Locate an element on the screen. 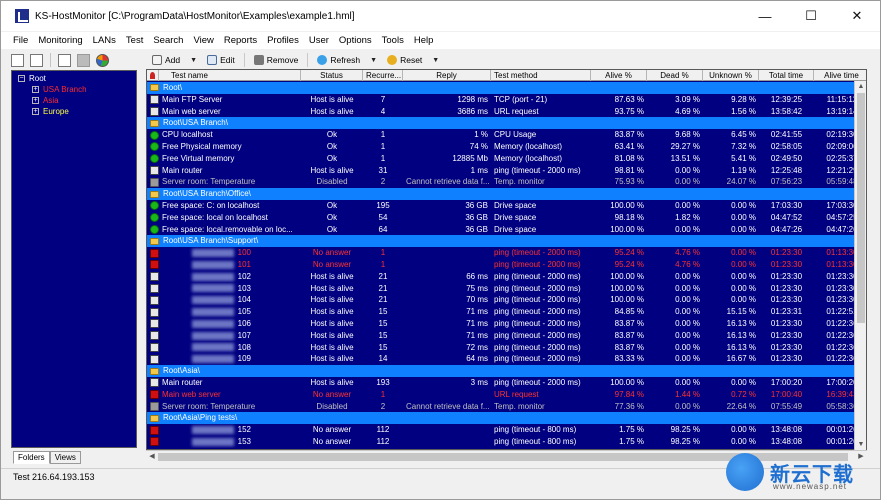 This screenshot has height=500, width=881. new-folder-icon is located at coordinates (36, 60).